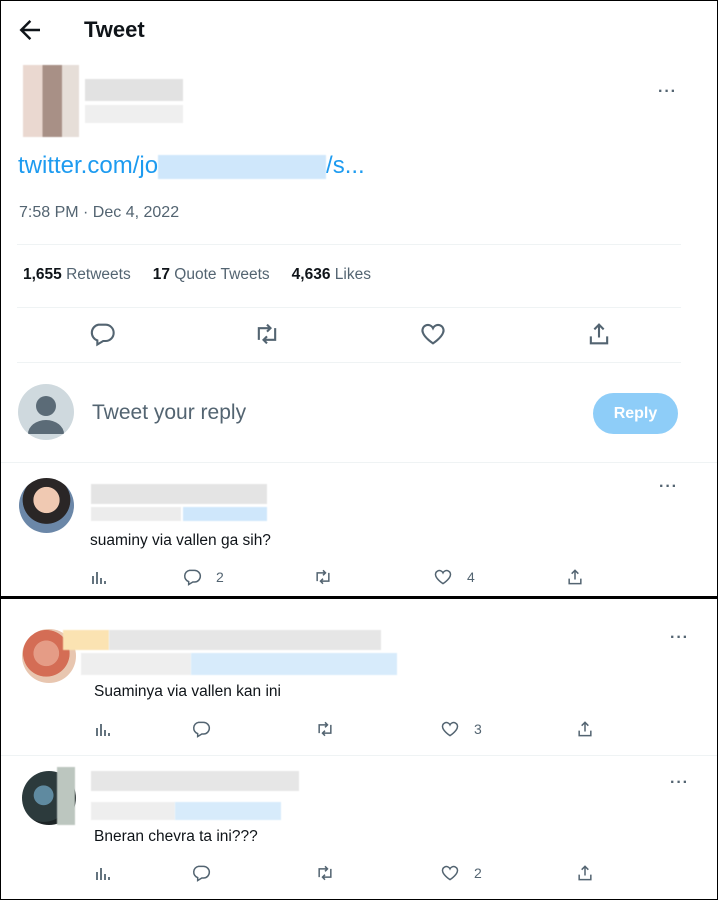 The image size is (720, 900). I want to click on back-arrow-icon, so click(30, 30).